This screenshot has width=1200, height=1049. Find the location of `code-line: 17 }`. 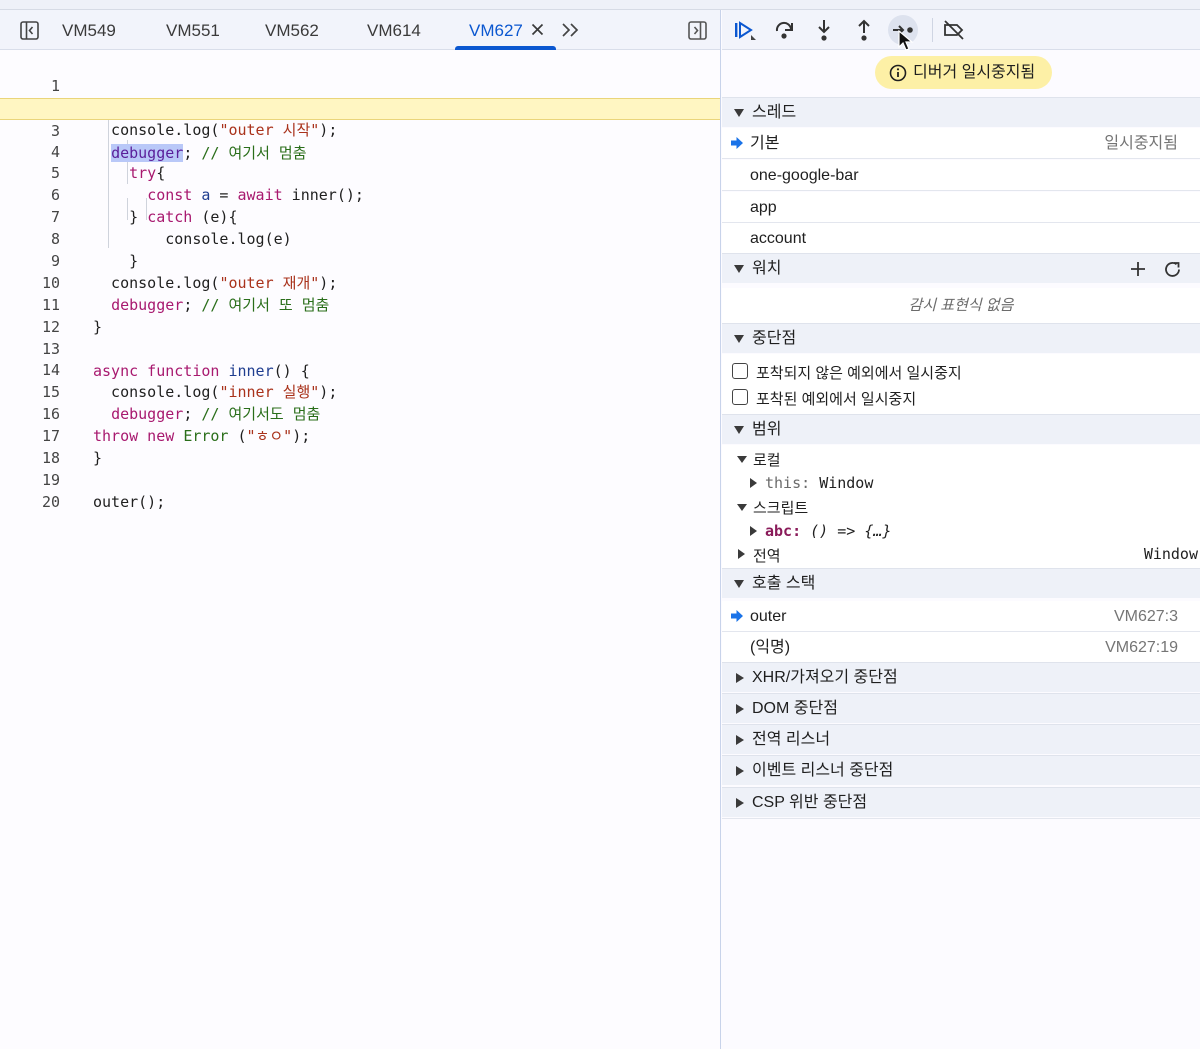

code-line: 17 } is located at coordinates (360, 435).